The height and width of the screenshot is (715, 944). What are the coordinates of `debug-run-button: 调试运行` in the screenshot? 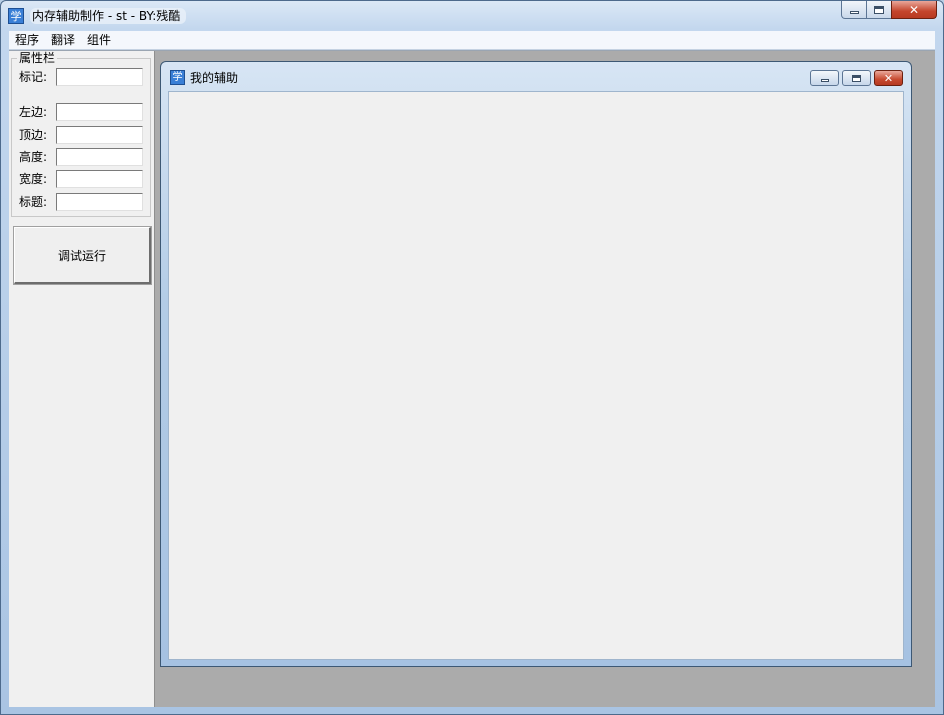 It's located at (82, 255).